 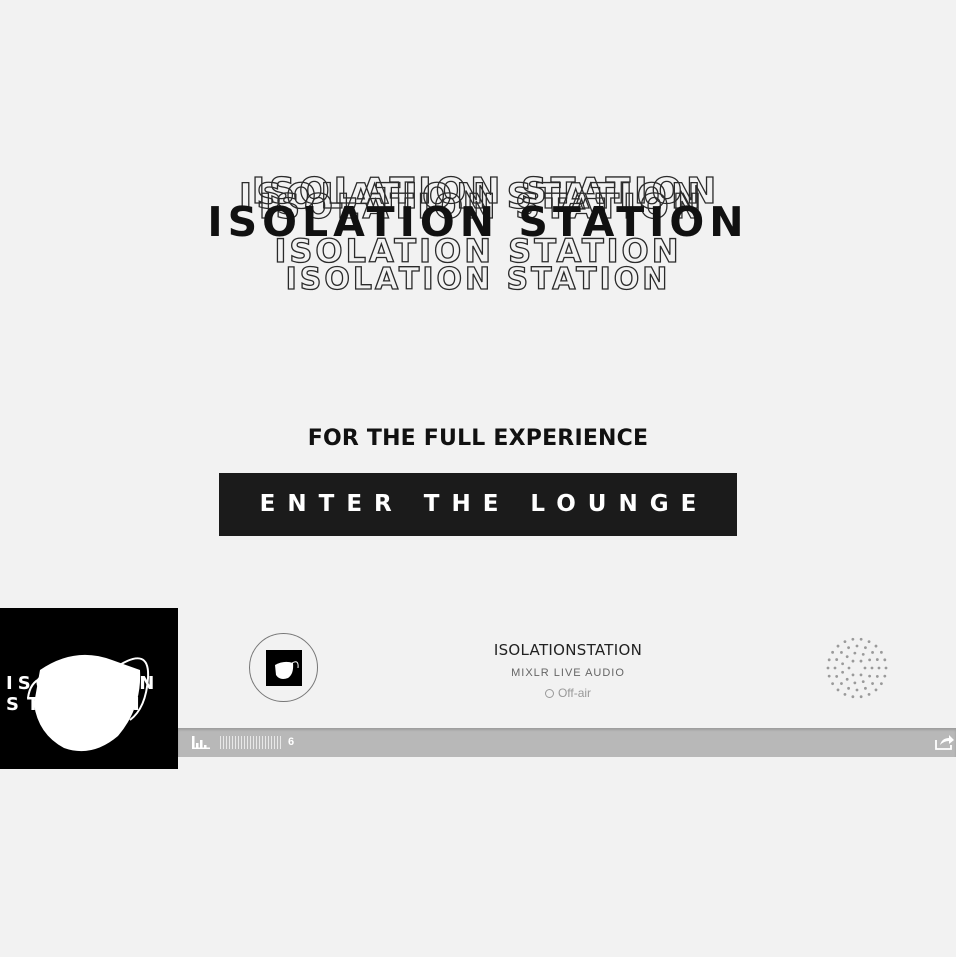 I want to click on volume-slider, so click(x=251, y=742).